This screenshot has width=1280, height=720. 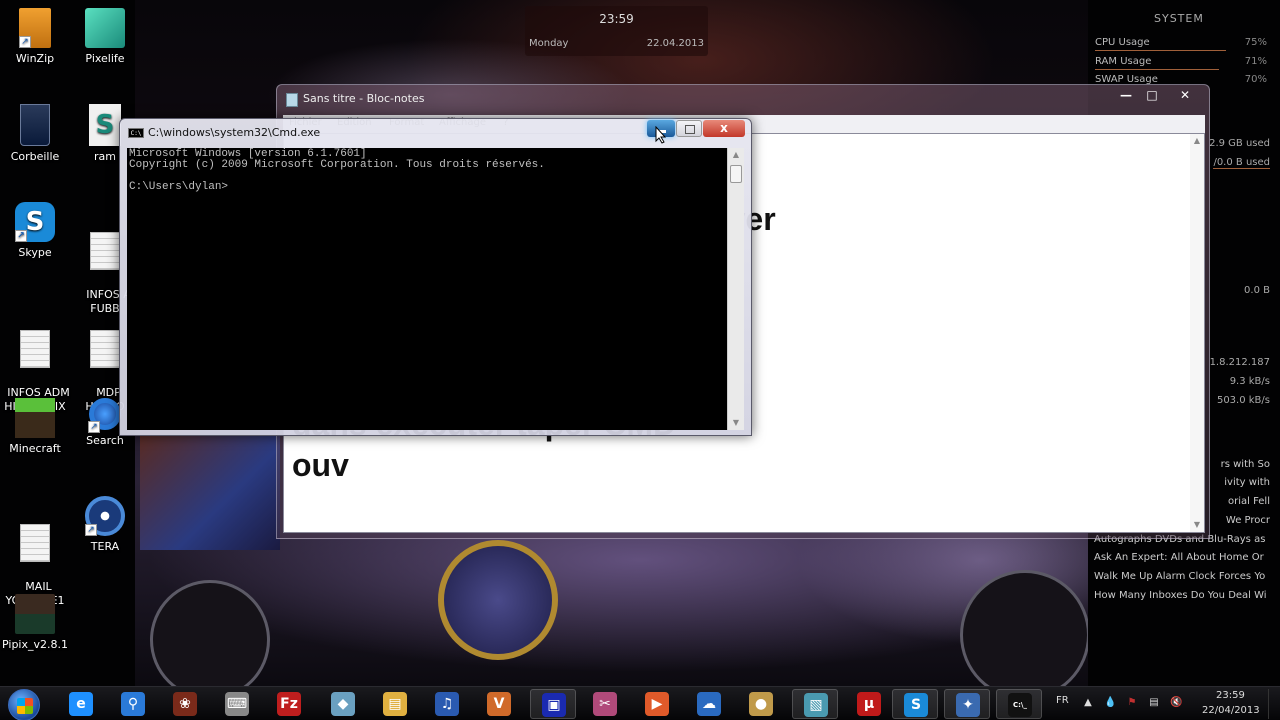 What do you see at coordinates (1273, 704) in the screenshot?
I see `show-desktop-button` at bounding box center [1273, 704].